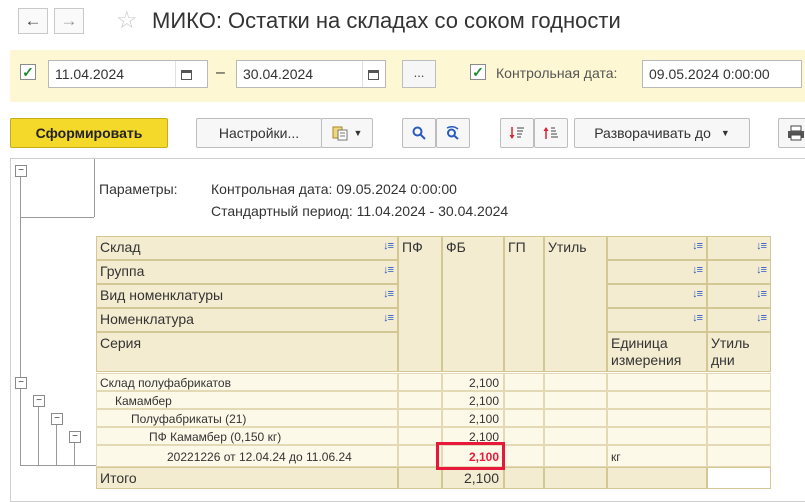 The width and height of the screenshot is (805, 502). I want to click on header-pf: ПФ, so click(420, 304).